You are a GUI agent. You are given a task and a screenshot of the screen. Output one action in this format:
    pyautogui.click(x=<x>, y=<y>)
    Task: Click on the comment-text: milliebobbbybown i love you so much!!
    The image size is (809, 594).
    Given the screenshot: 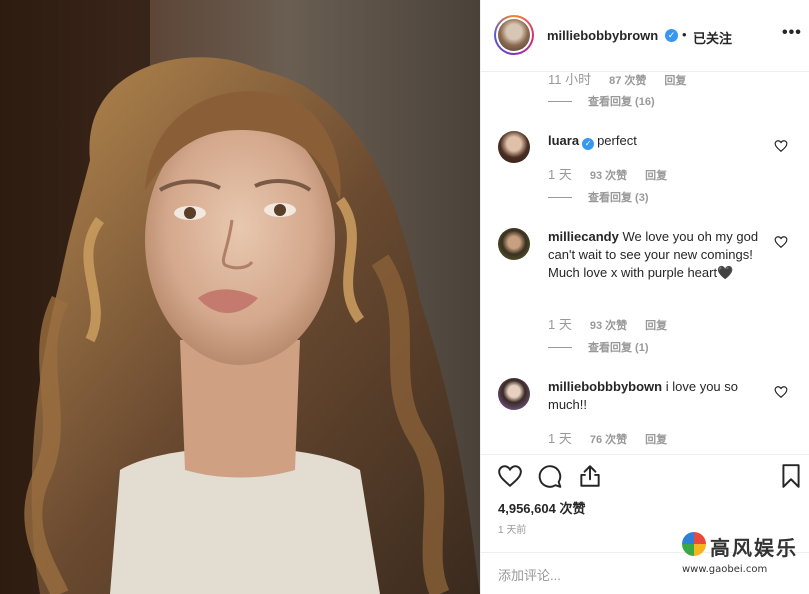 What is the action you would take?
    pyautogui.click(x=654, y=396)
    